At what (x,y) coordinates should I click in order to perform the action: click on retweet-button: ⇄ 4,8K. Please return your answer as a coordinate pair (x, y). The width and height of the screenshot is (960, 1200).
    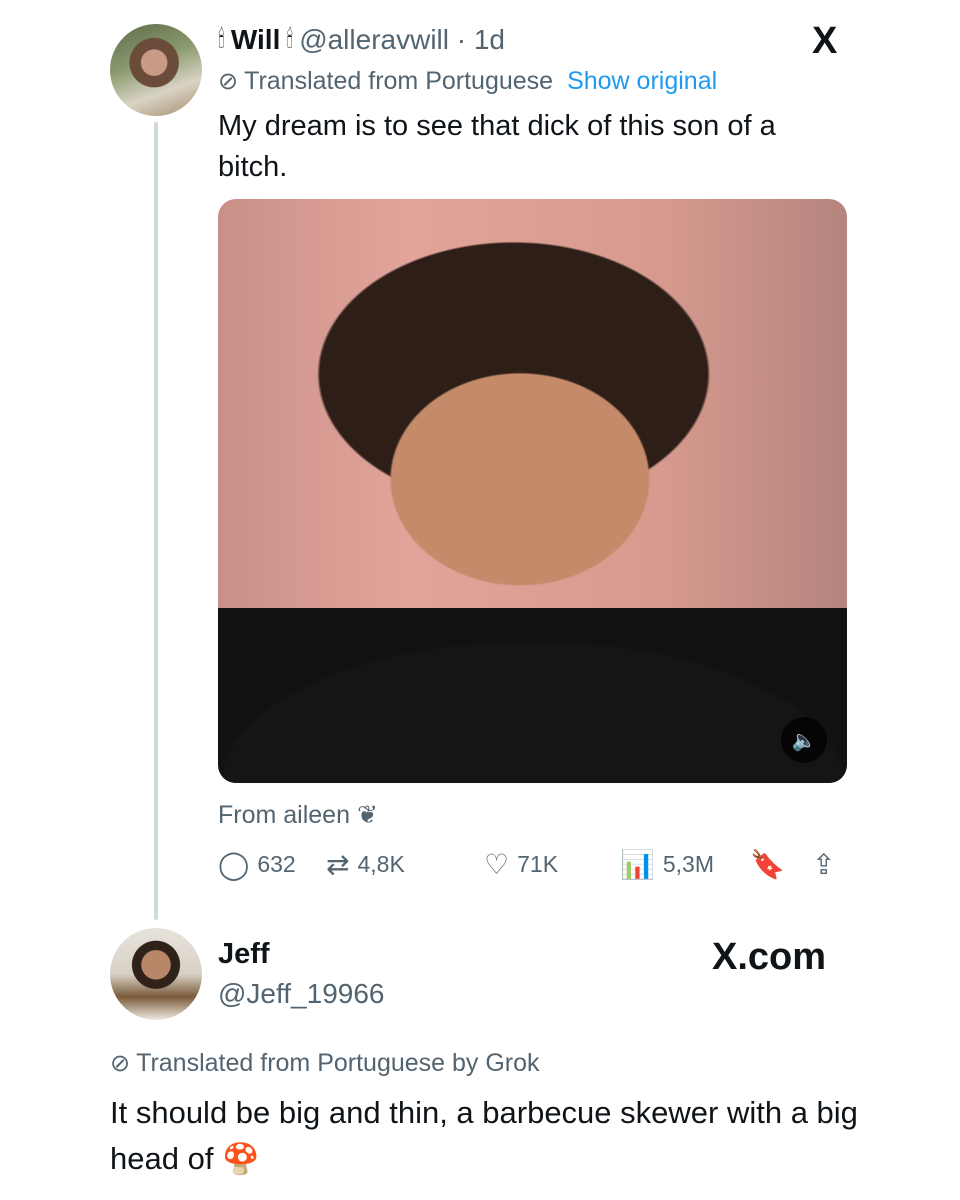
    Looking at the image, I should click on (365, 864).